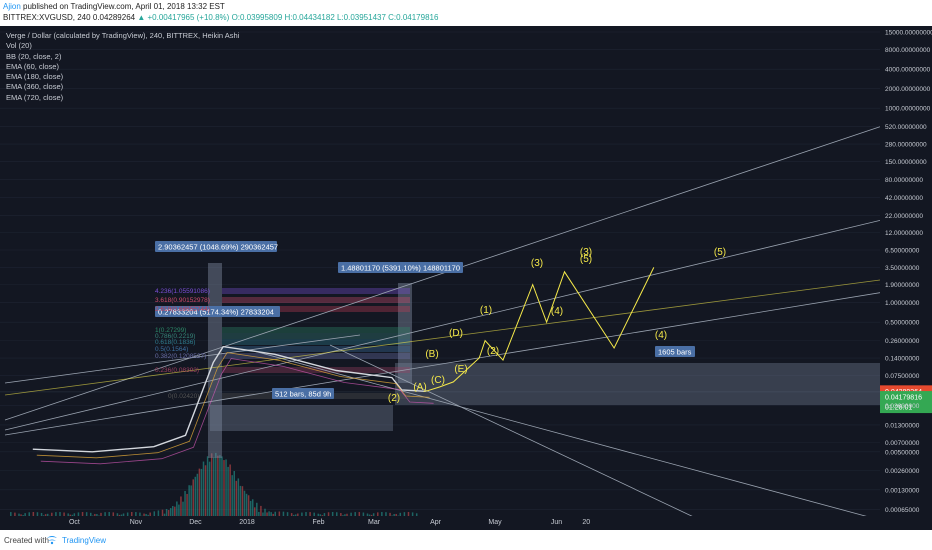 This screenshot has width=932, height=550. What do you see at coordinates (466, 523) in the screenshot?
I see `x-axis: Oct Nov Dec 2018 Feb Mar Apr May Jun 20` at bounding box center [466, 523].